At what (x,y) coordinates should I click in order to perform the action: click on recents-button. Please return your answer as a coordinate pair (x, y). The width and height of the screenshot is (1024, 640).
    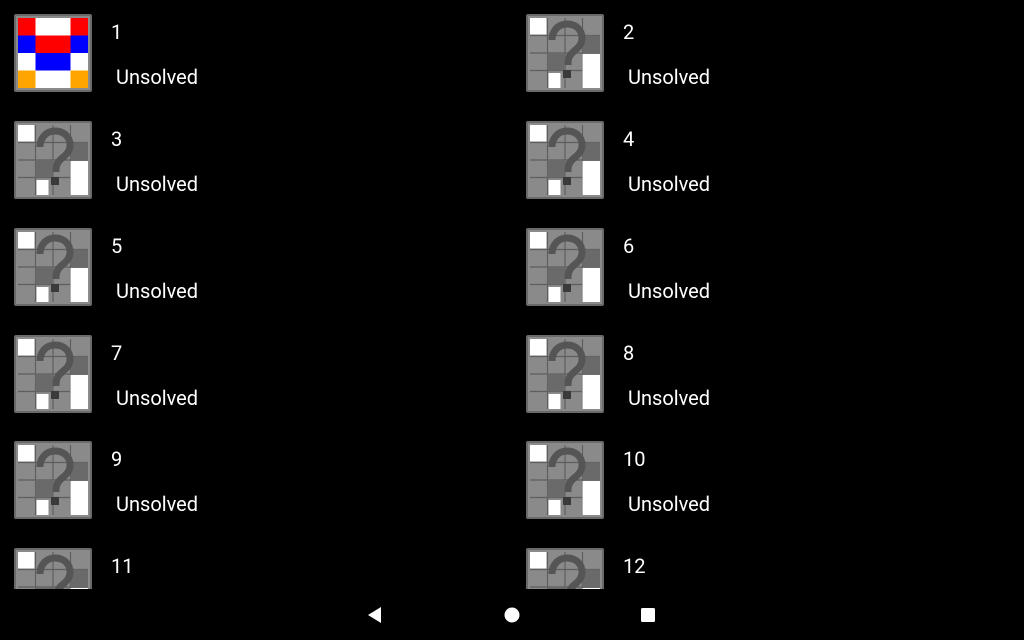
    Looking at the image, I should click on (648, 614).